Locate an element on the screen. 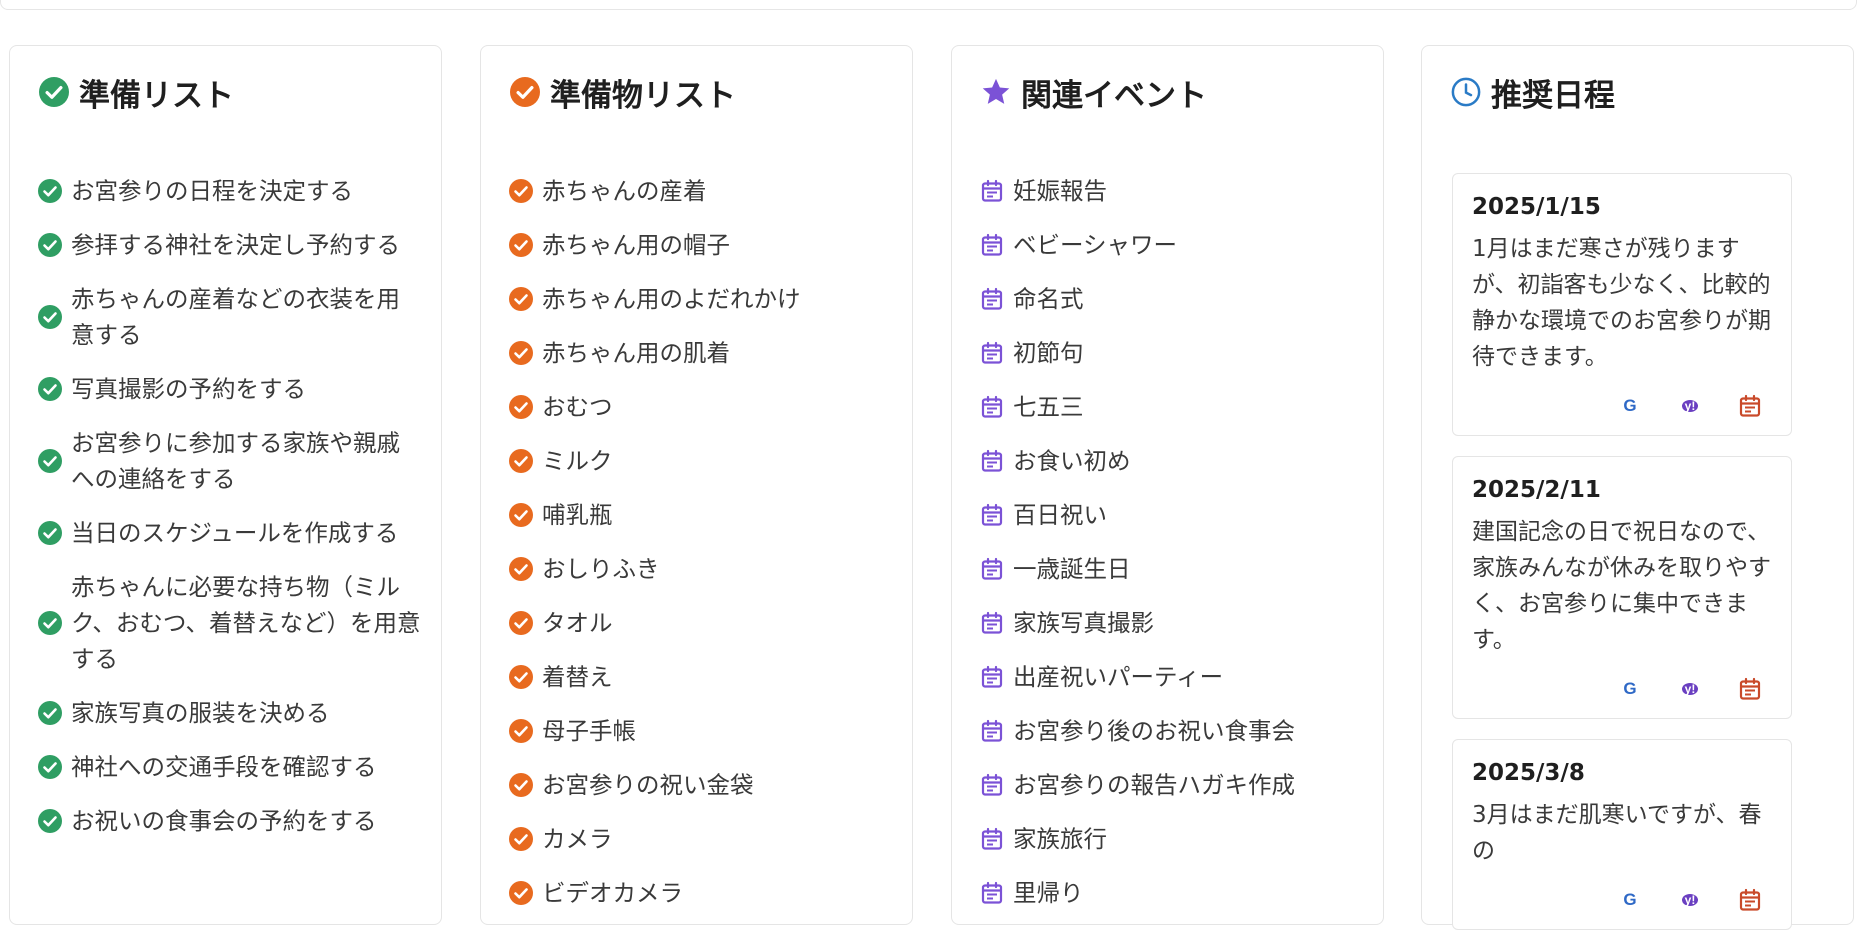 This screenshot has width=1874, height=950. list-item-text: ビデオカメラ is located at coordinates (612, 893).